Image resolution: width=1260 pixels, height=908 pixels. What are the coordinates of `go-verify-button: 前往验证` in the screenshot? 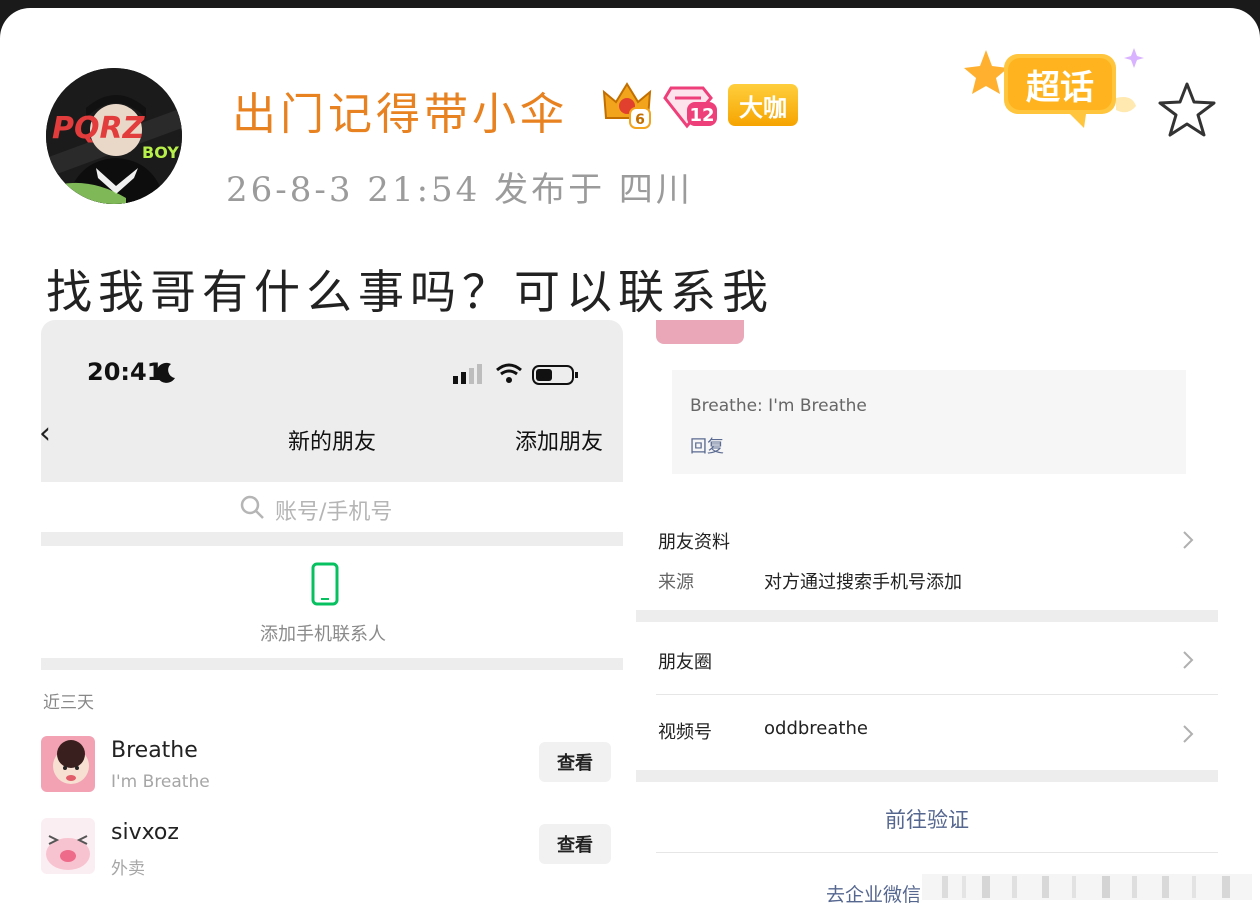 It's located at (927, 819).